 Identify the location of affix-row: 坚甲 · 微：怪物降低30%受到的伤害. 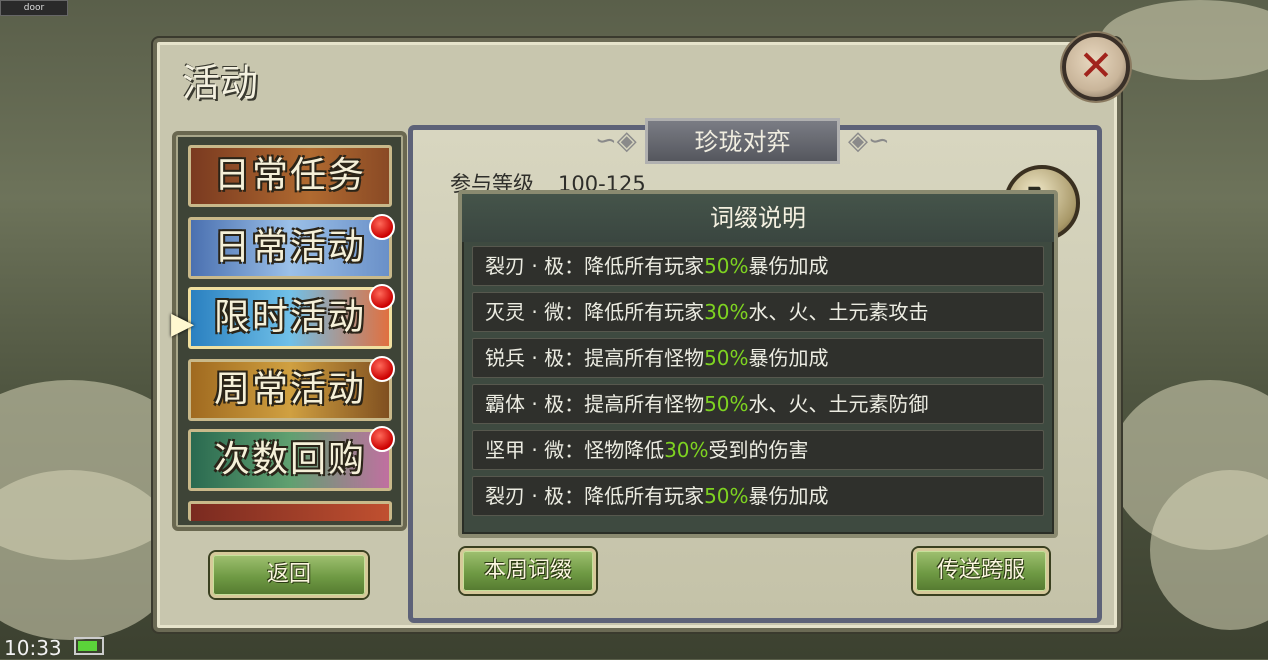
(758, 450).